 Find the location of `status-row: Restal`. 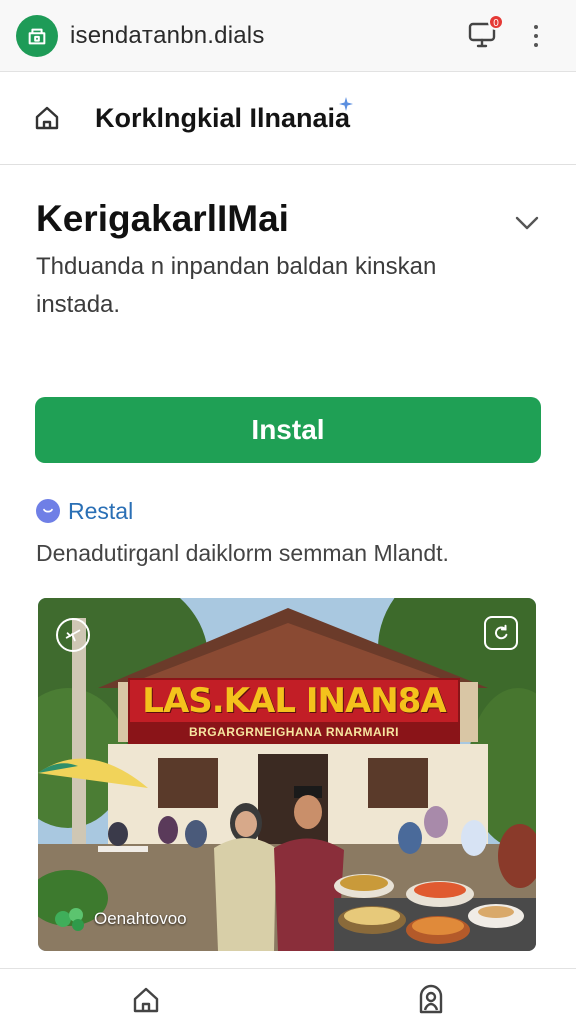

status-row: Restal is located at coordinates (84, 511).